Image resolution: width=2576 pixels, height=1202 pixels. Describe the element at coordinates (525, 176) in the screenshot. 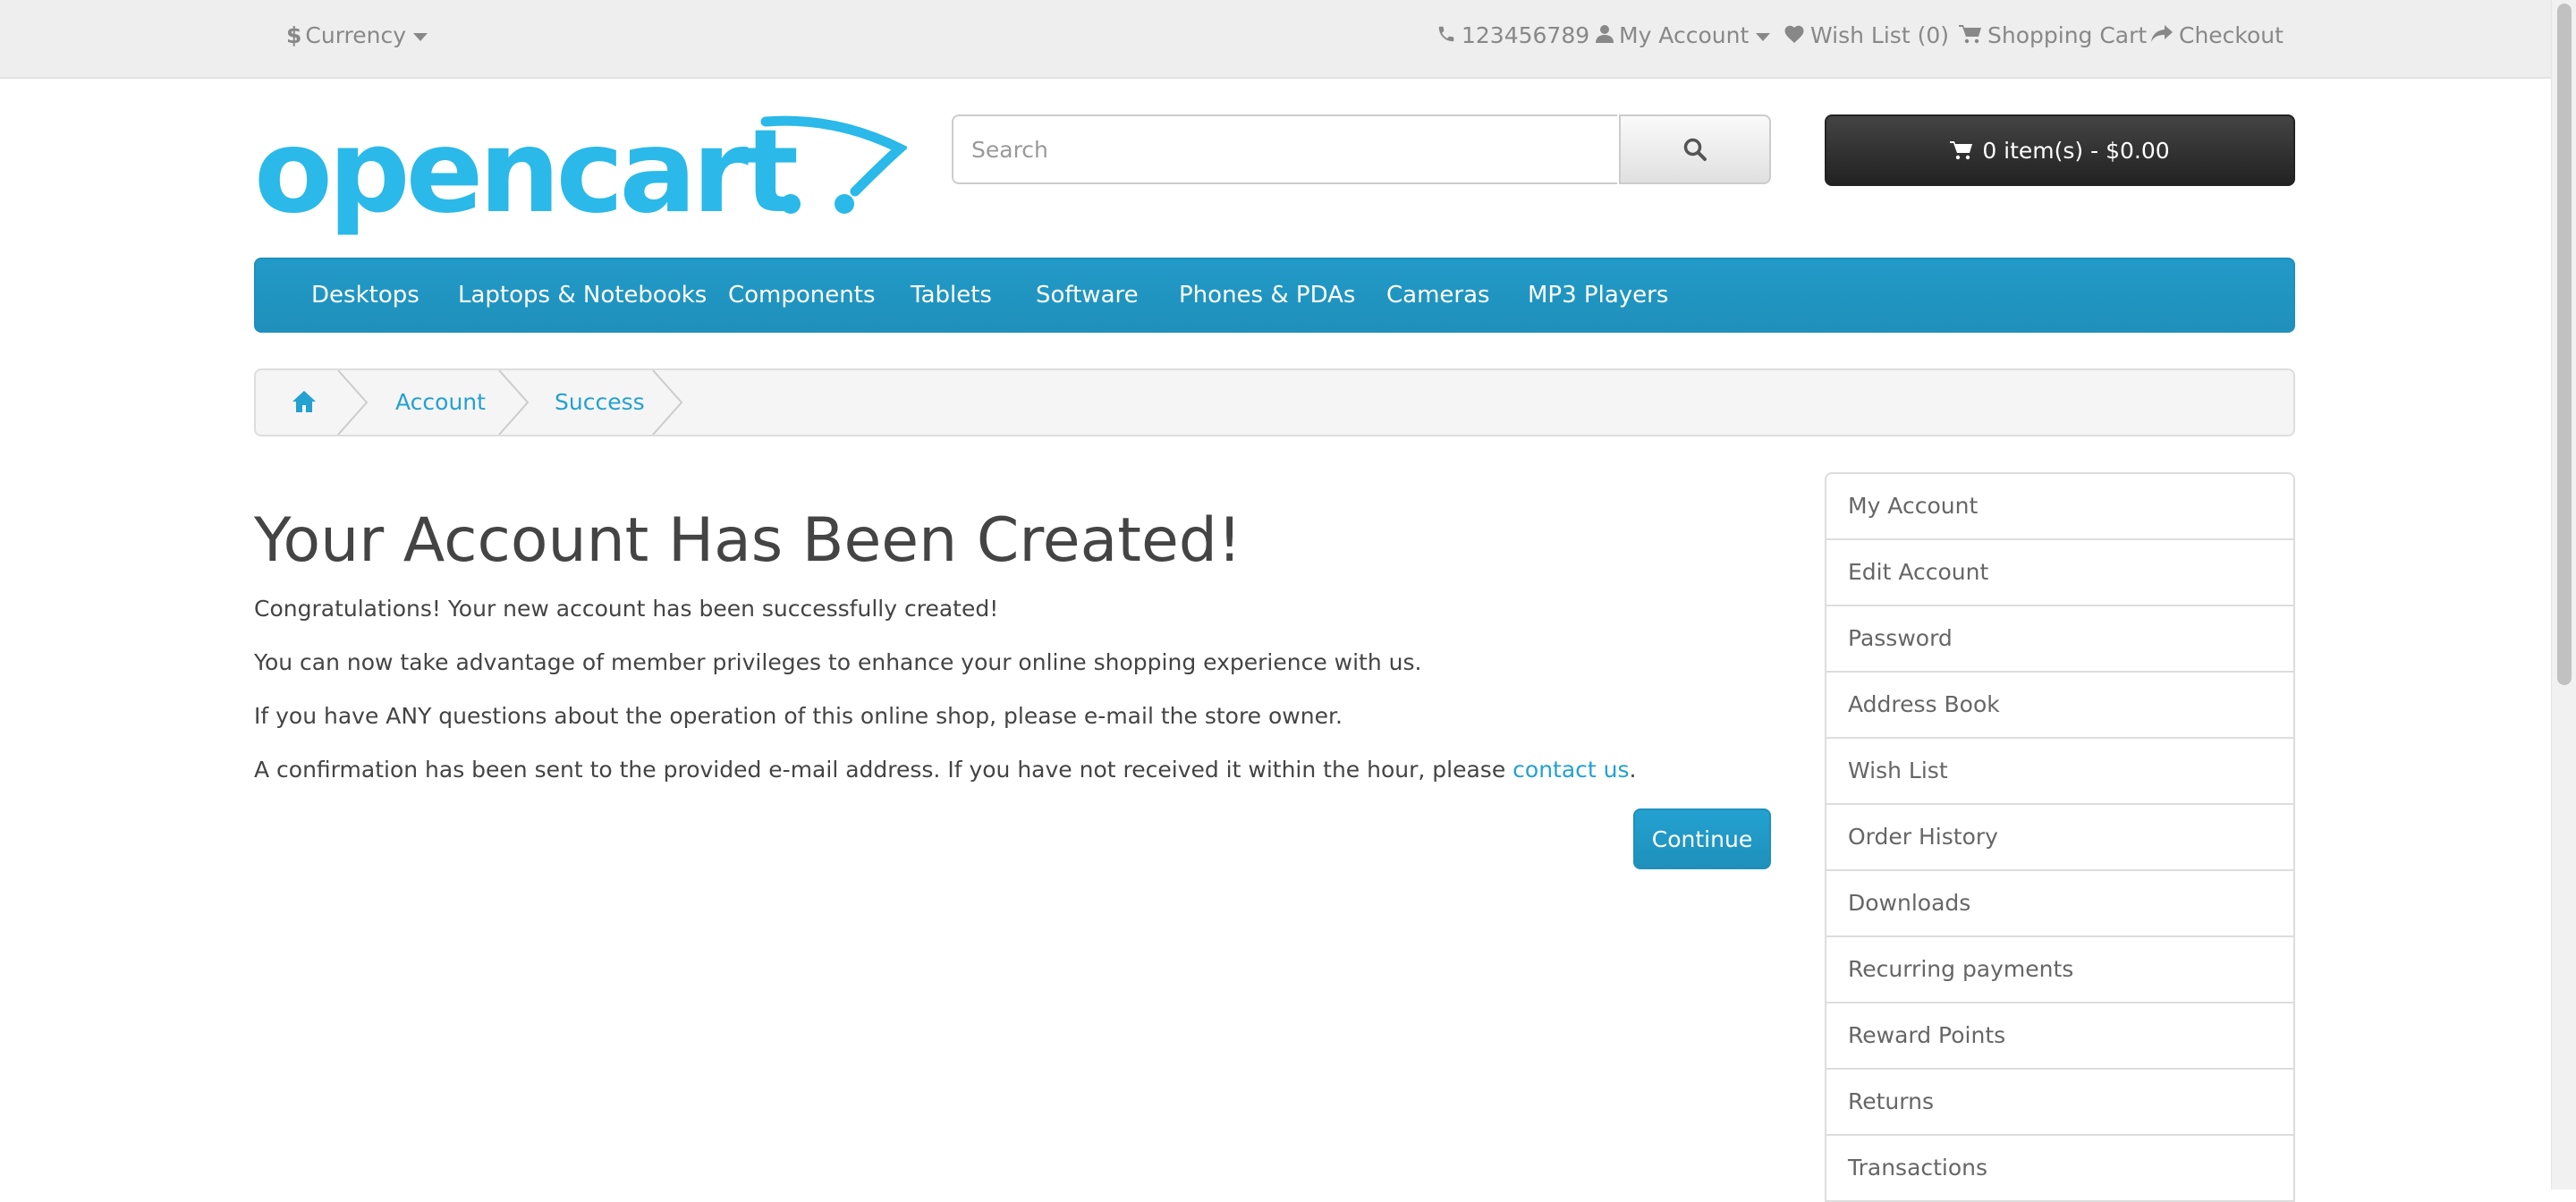

I see `logo-text: opencart` at that location.